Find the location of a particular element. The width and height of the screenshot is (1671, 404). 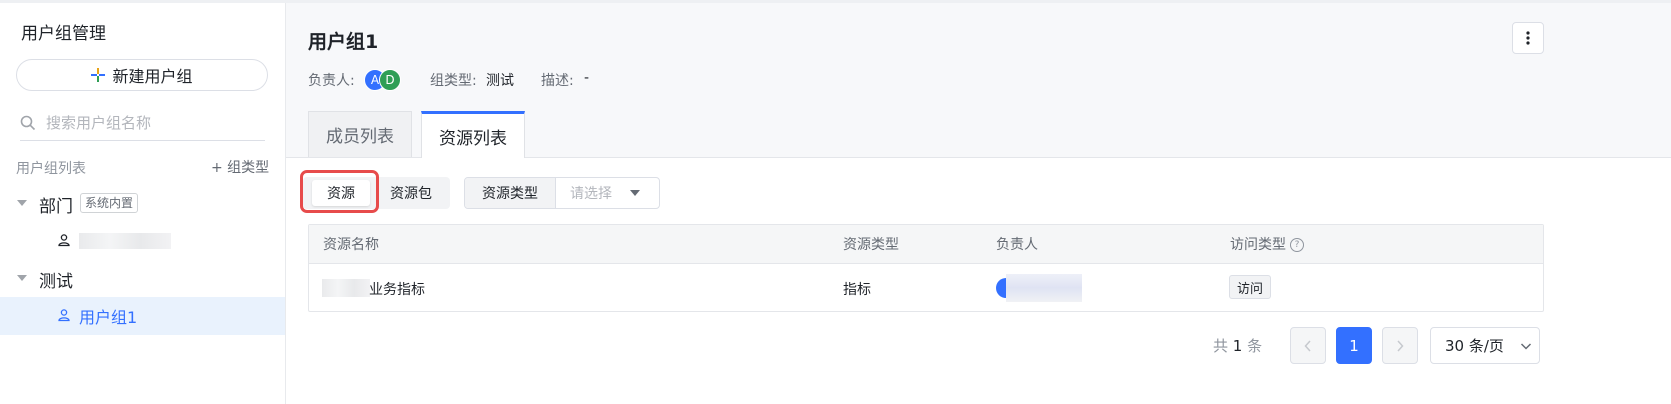

column-header-access: 访问类型? is located at coordinates (1267, 244).